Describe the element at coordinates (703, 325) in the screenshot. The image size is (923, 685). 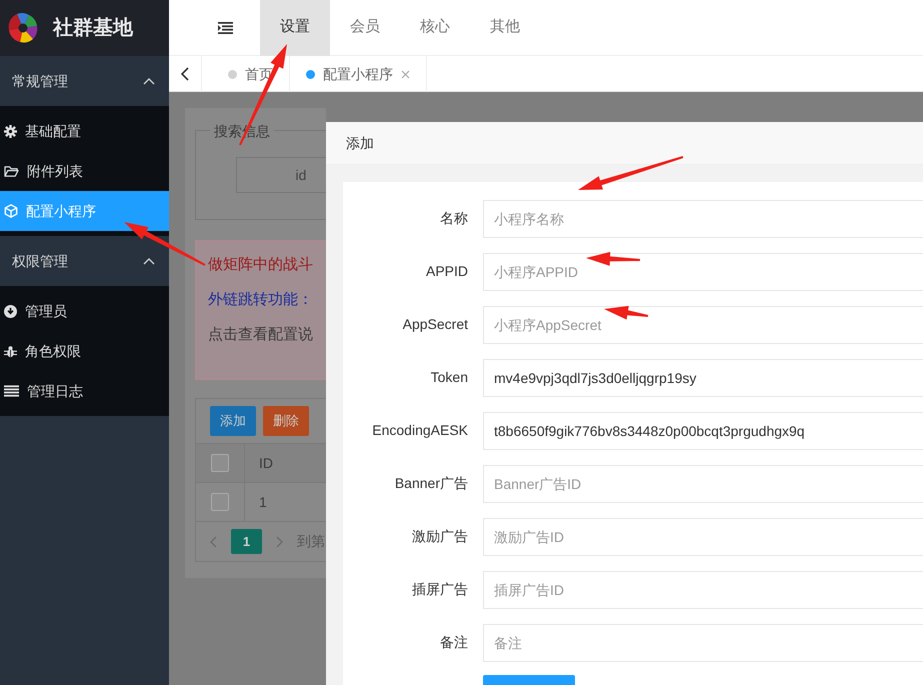
I see `input-field: 小程序AppSecret` at that location.